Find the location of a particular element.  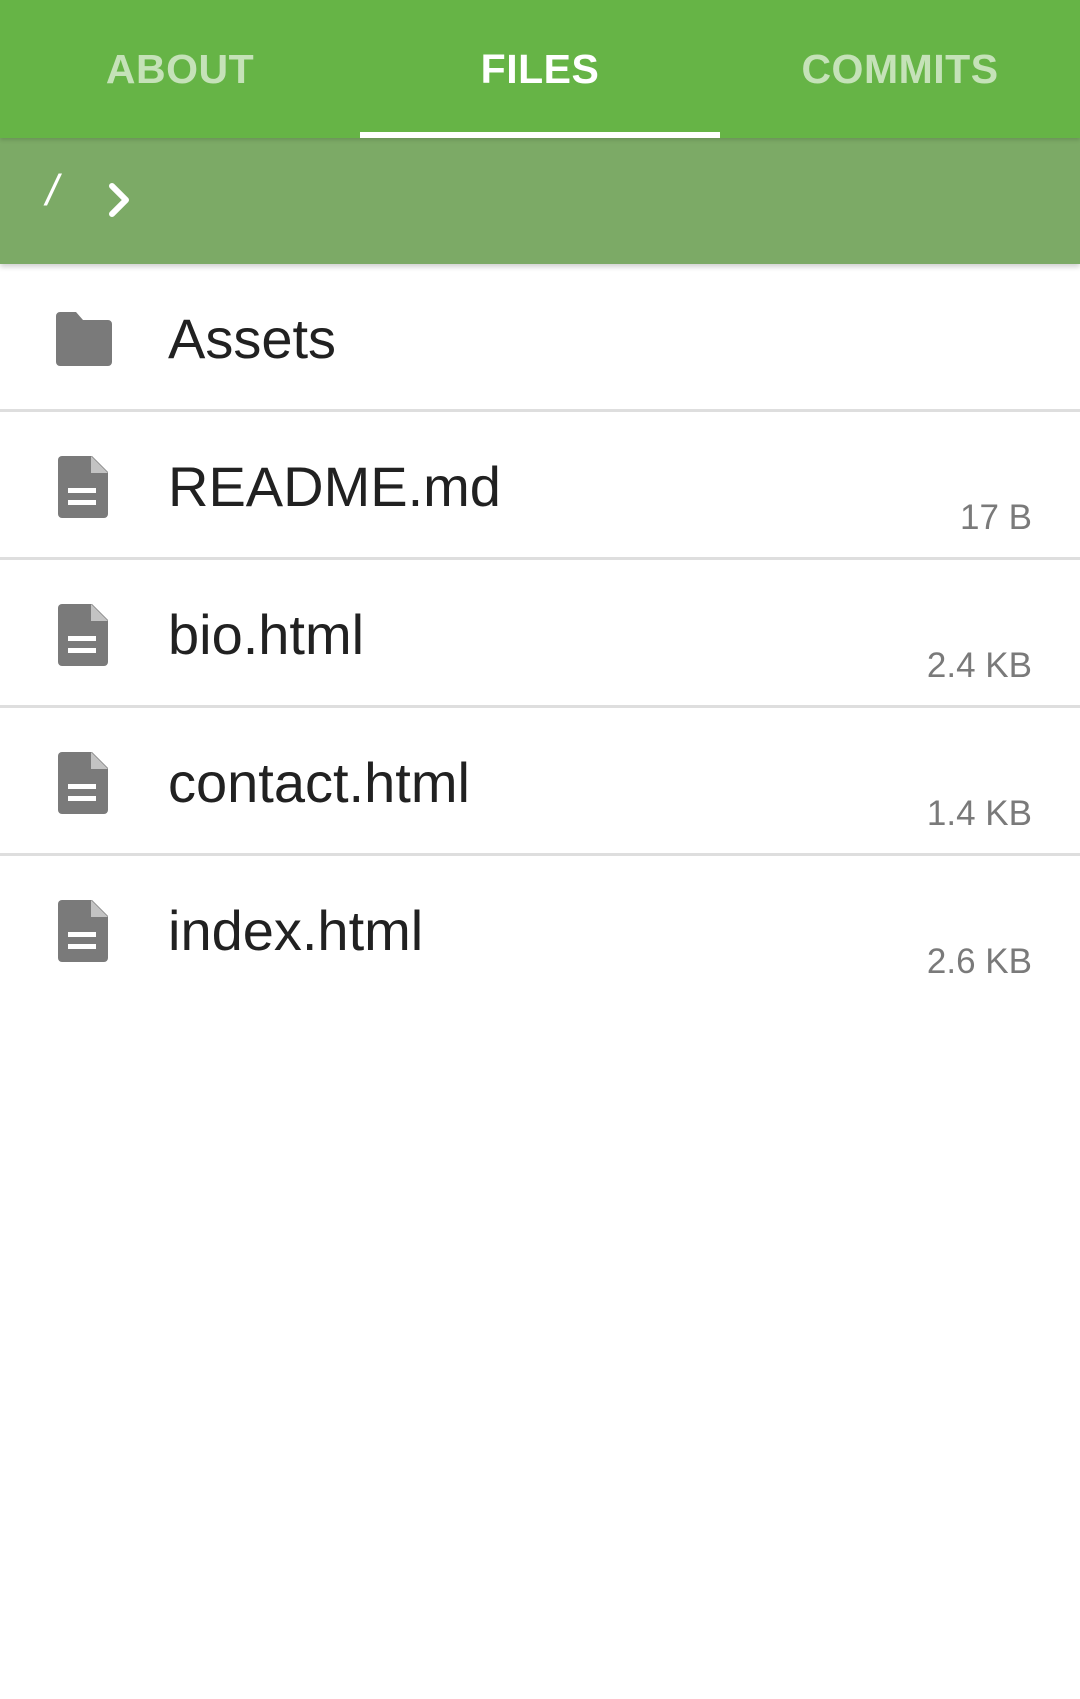

file-size: 1.4 KB is located at coordinates (979, 813).